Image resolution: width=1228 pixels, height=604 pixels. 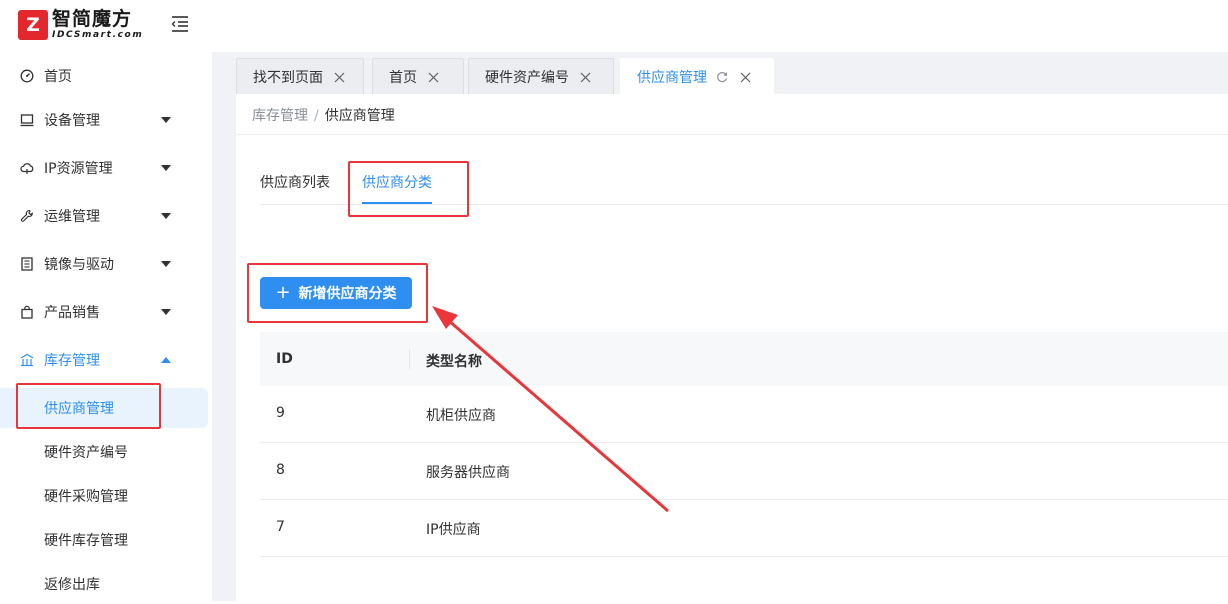 I want to click on sidebar-subitem-hardware-stock: 硬件库存管理, so click(x=106, y=540).